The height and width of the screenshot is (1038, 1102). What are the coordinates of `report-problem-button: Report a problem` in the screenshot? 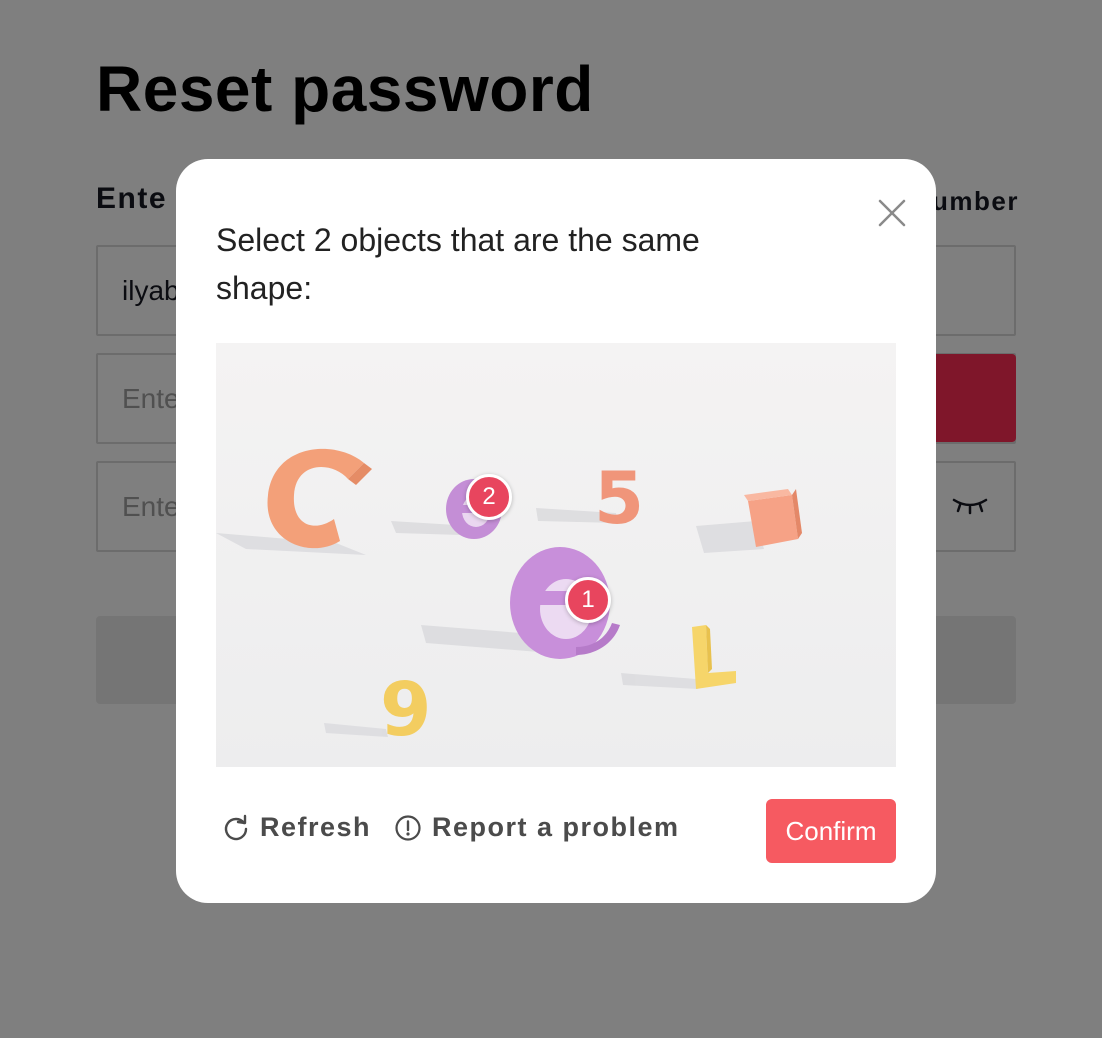 It's located at (537, 827).